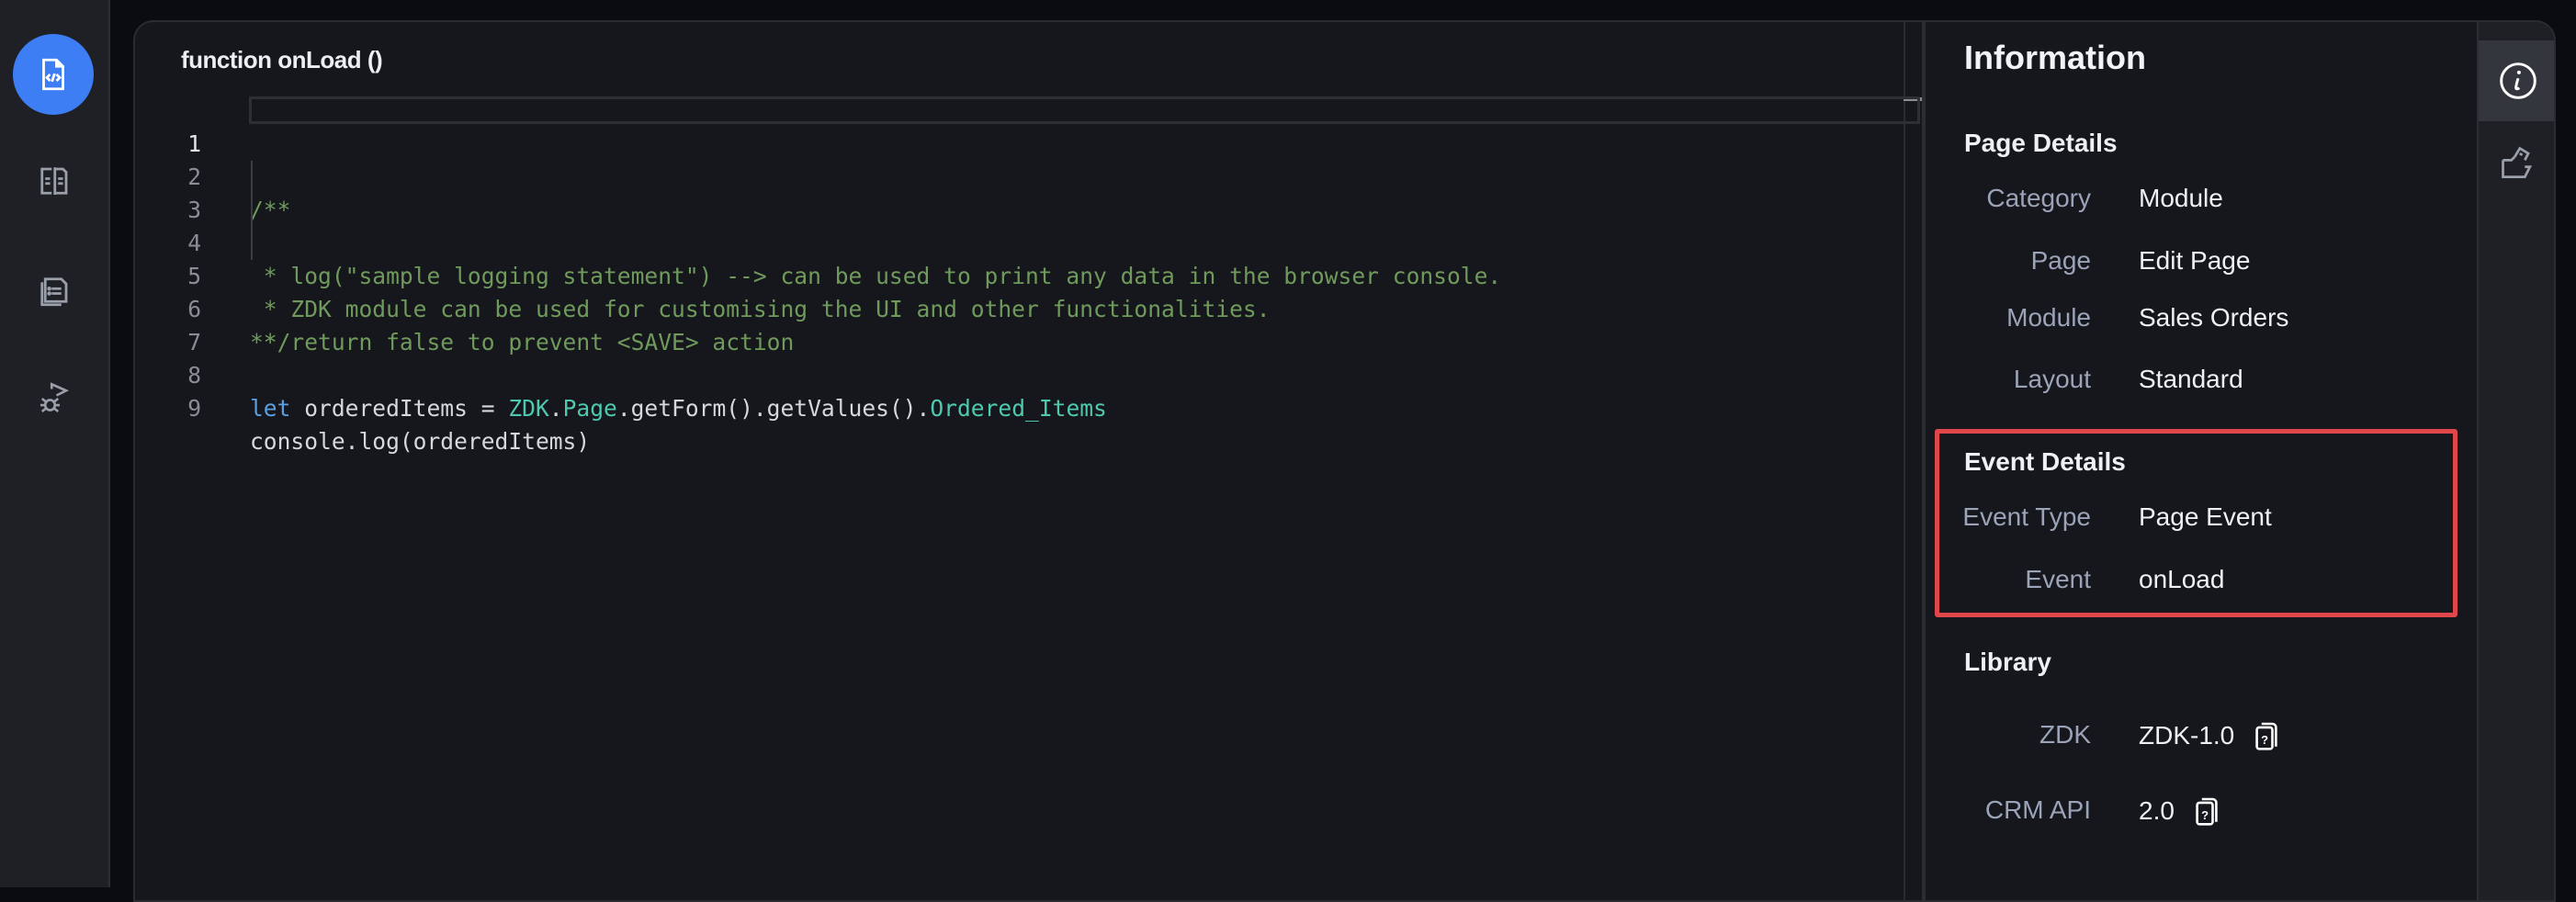 This screenshot has height=902, width=2576. I want to click on plain-token: .getForm().getValues()., so click(773, 408).